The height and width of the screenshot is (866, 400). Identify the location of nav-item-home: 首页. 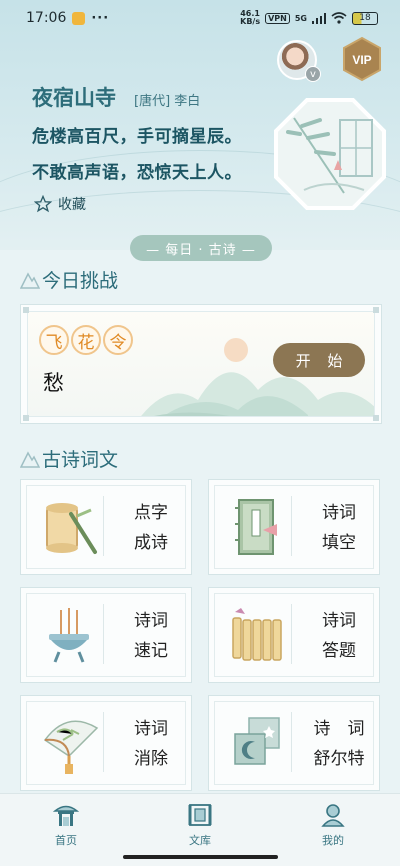
(66, 825).